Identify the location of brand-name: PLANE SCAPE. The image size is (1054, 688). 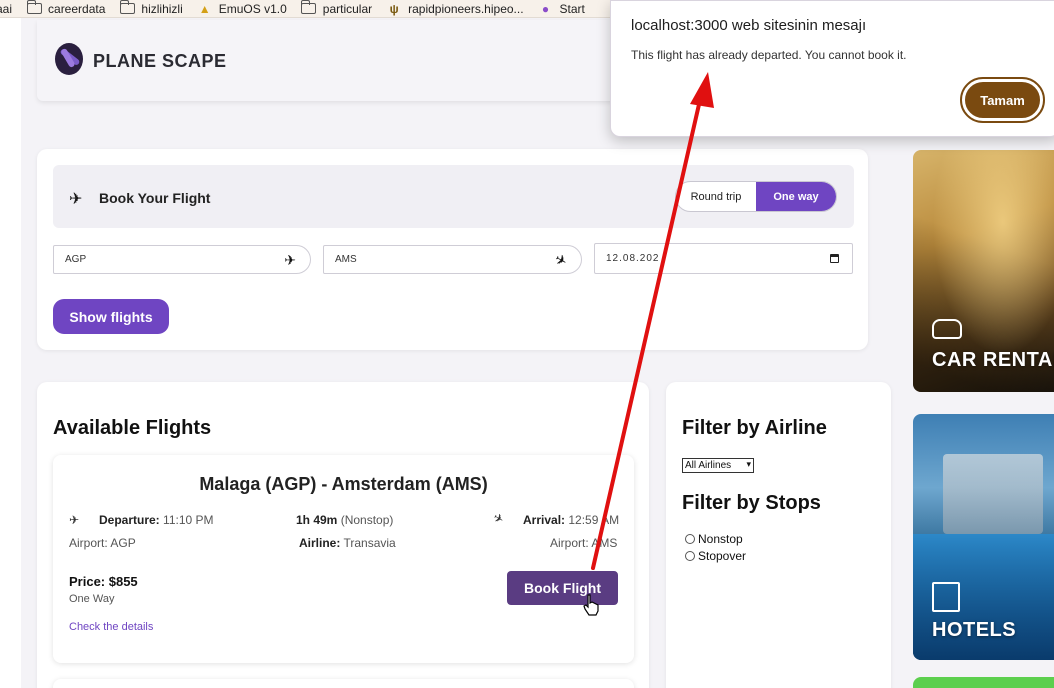
(160, 61).